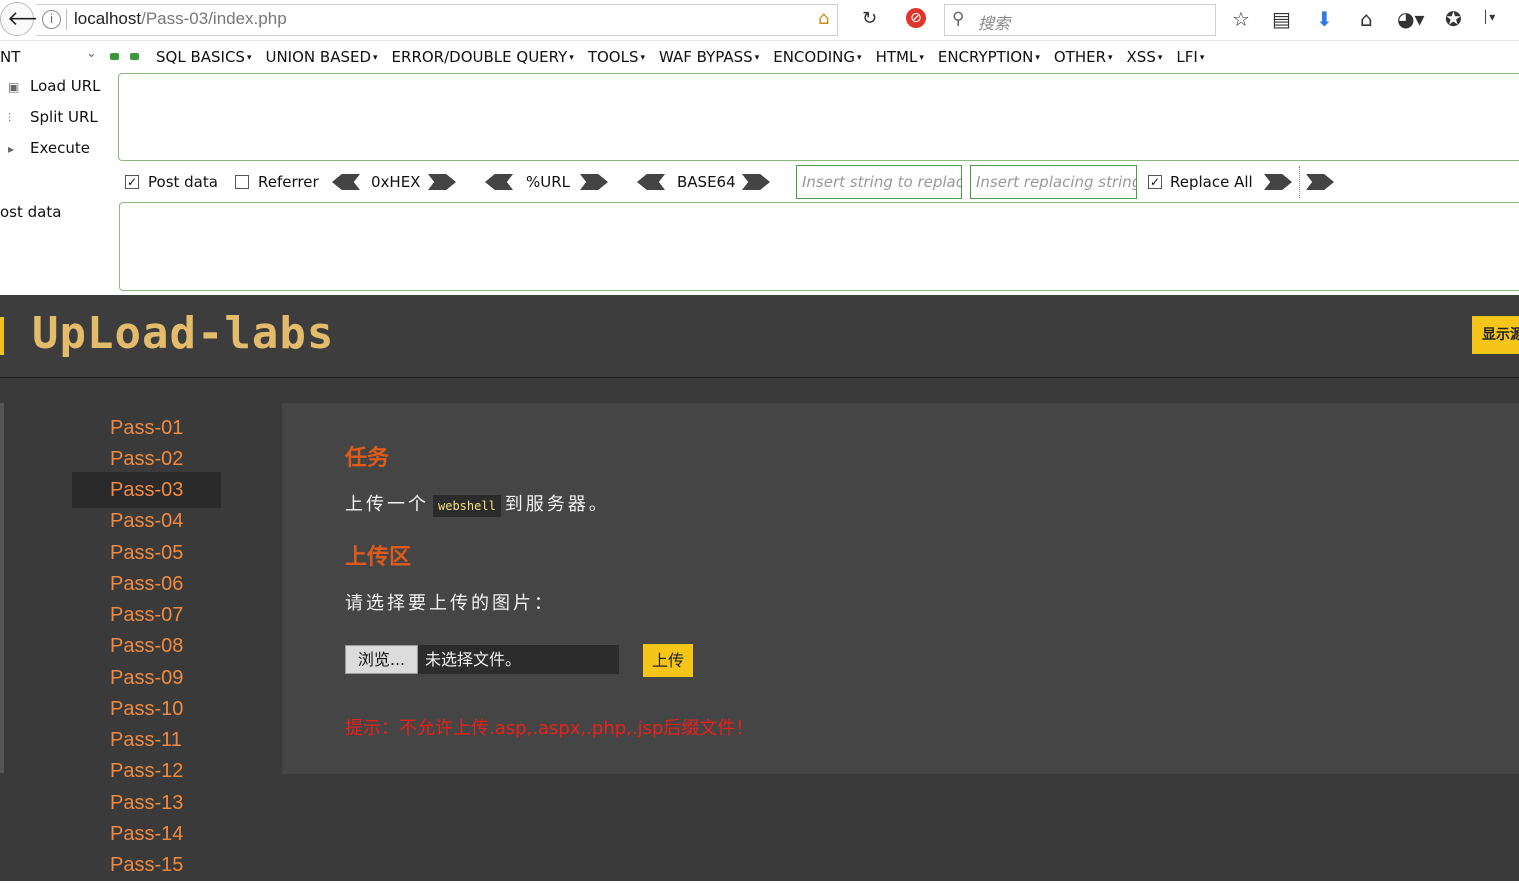 This screenshot has height=883, width=1519. What do you see at coordinates (548, 182) in the screenshot?
I see `url-label: %URL` at bounding box center [548, 182].